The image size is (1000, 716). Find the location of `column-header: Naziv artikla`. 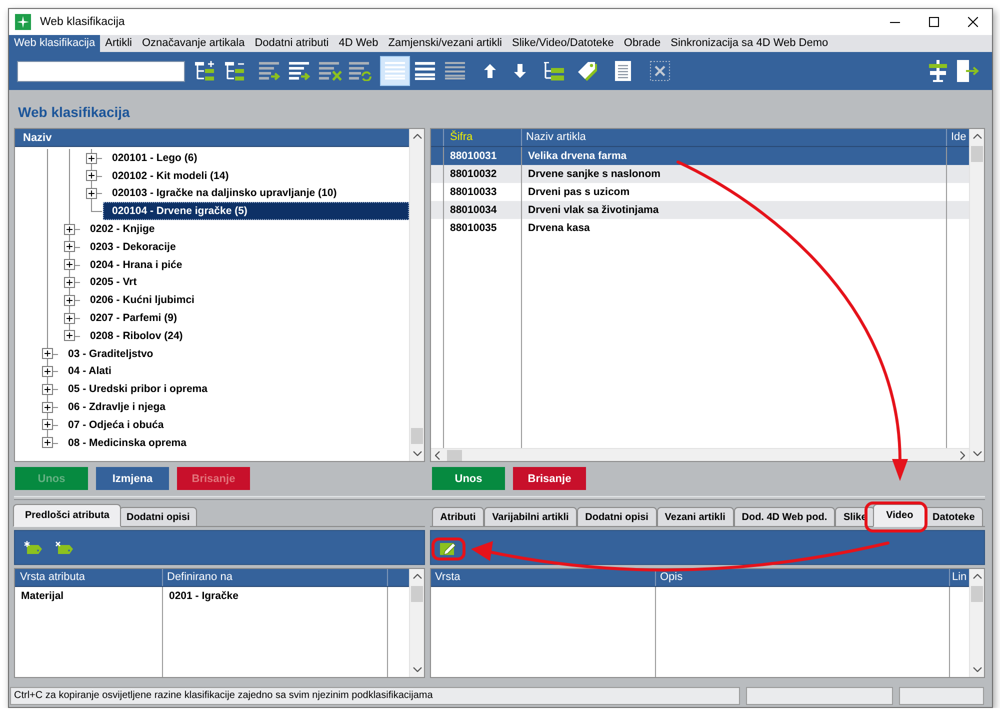

column-header: Naziv artikla is located at coordinates (734, 137).